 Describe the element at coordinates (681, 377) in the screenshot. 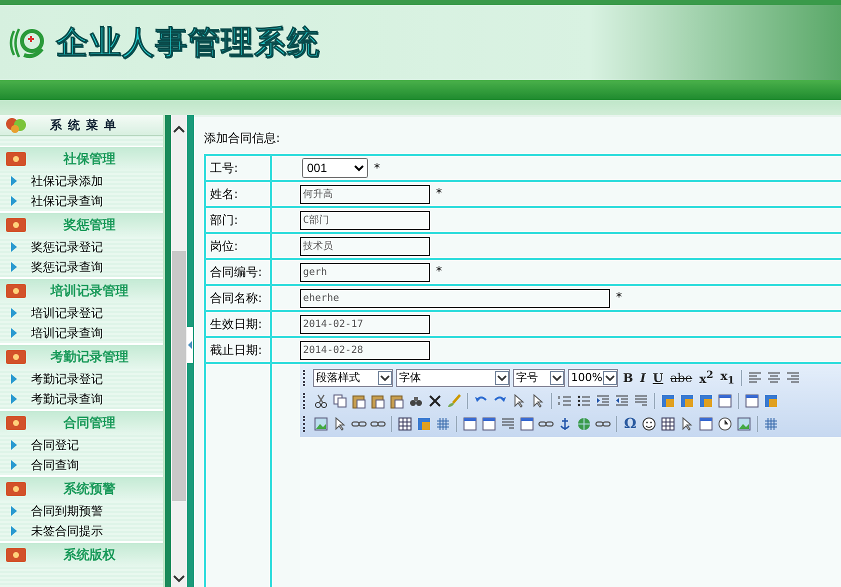

I see `format-button: abe` at that location.